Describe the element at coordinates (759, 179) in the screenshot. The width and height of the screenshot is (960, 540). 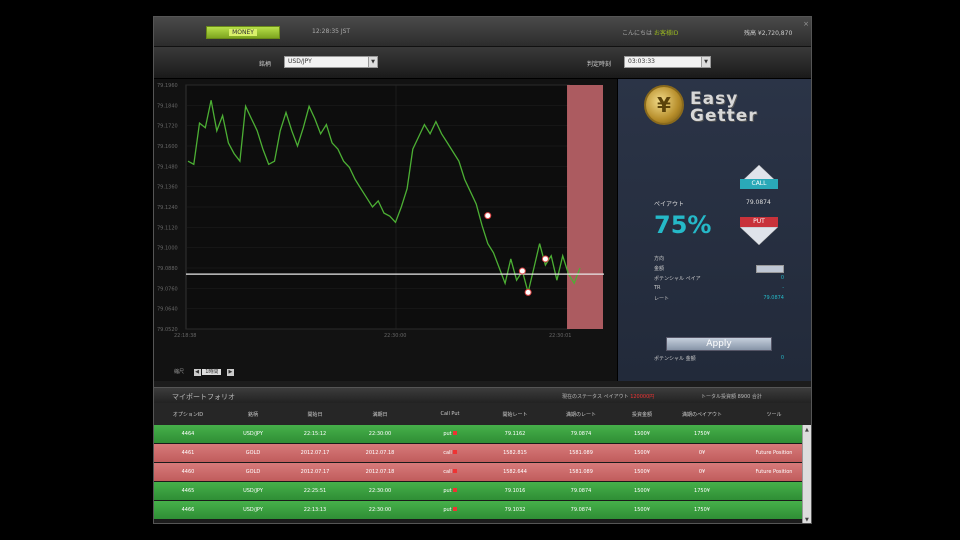
I see `call-button: CALL` at that location.